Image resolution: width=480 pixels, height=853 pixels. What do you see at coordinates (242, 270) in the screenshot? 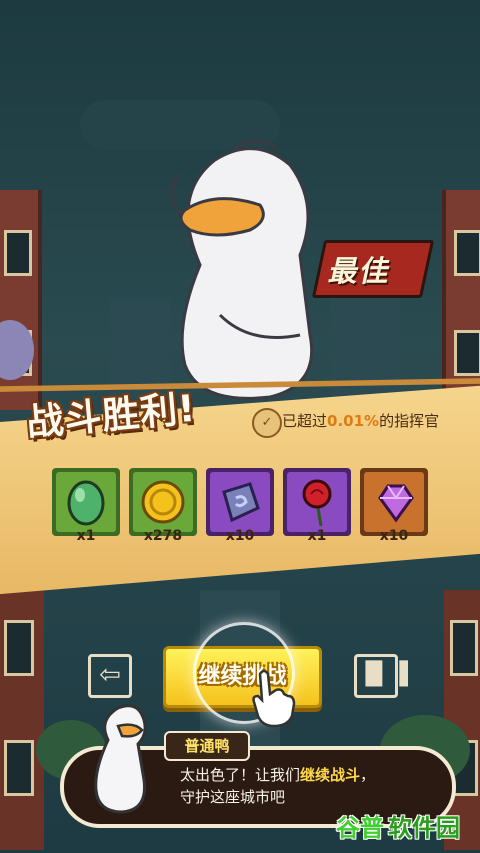
I see `duck-character` at bounding box center [242, 270].